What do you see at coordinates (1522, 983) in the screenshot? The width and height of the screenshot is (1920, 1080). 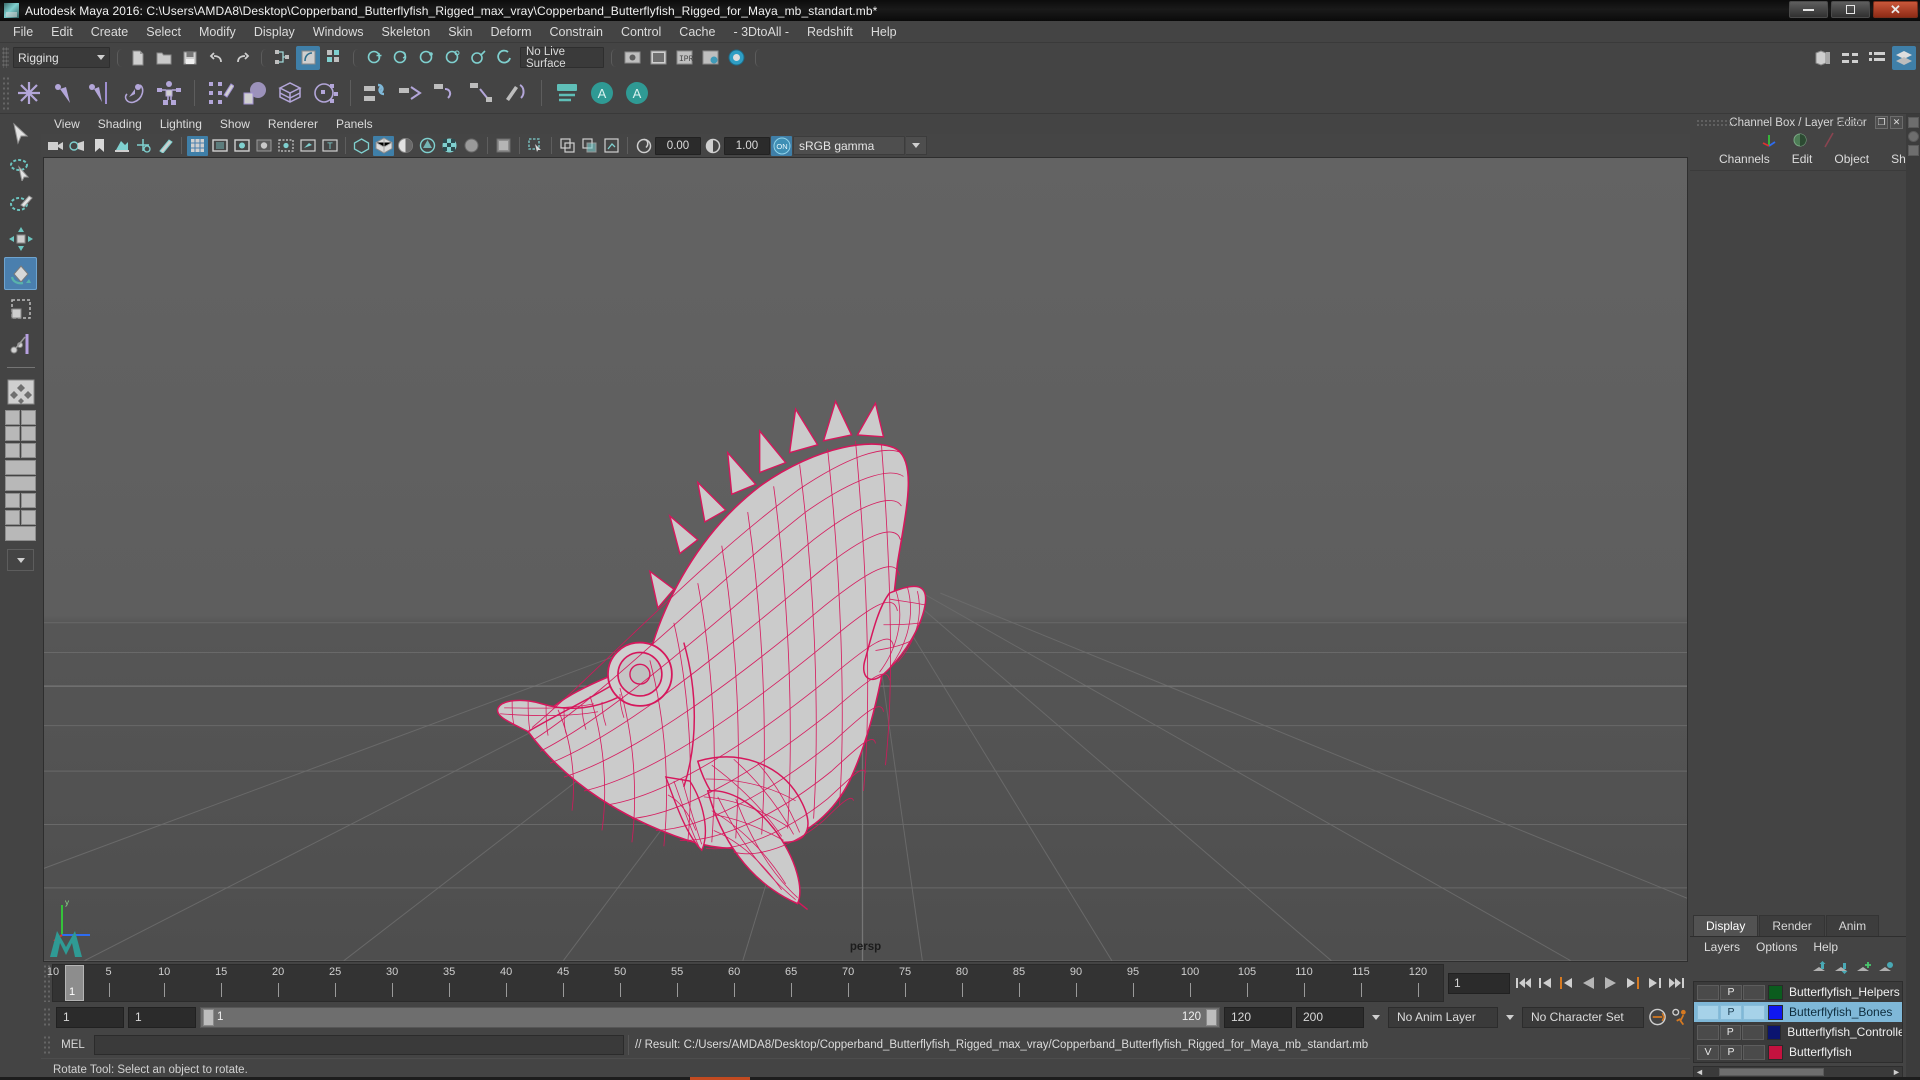 I see `go-to-start-icon` at bounding box center [1522, 983].